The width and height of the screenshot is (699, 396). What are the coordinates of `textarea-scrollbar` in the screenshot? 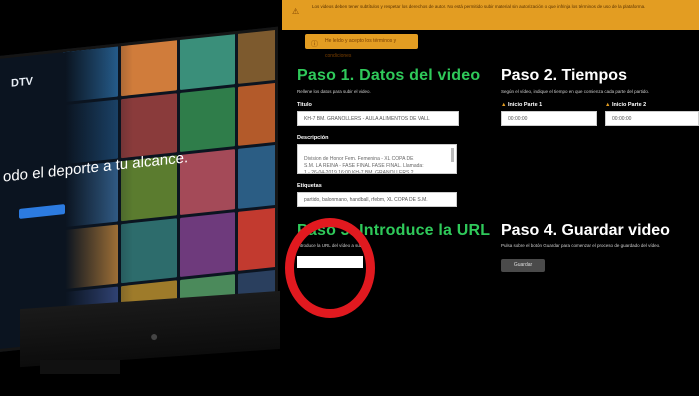 It's located at (452, 155).